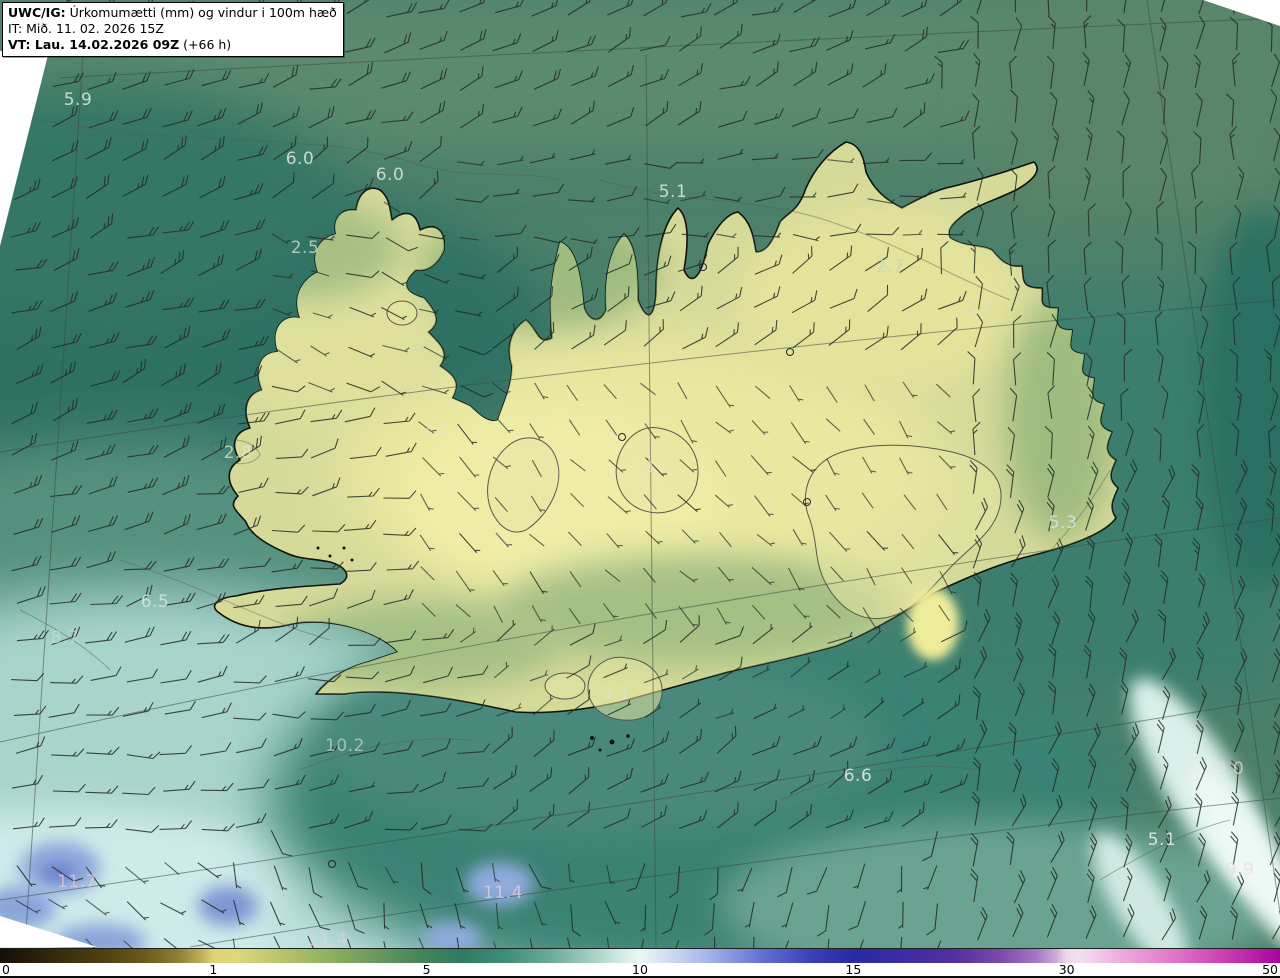 This screenshot has height=978, width=1280. I want to click on colorbar-tick: 30, so click(1066, 969).